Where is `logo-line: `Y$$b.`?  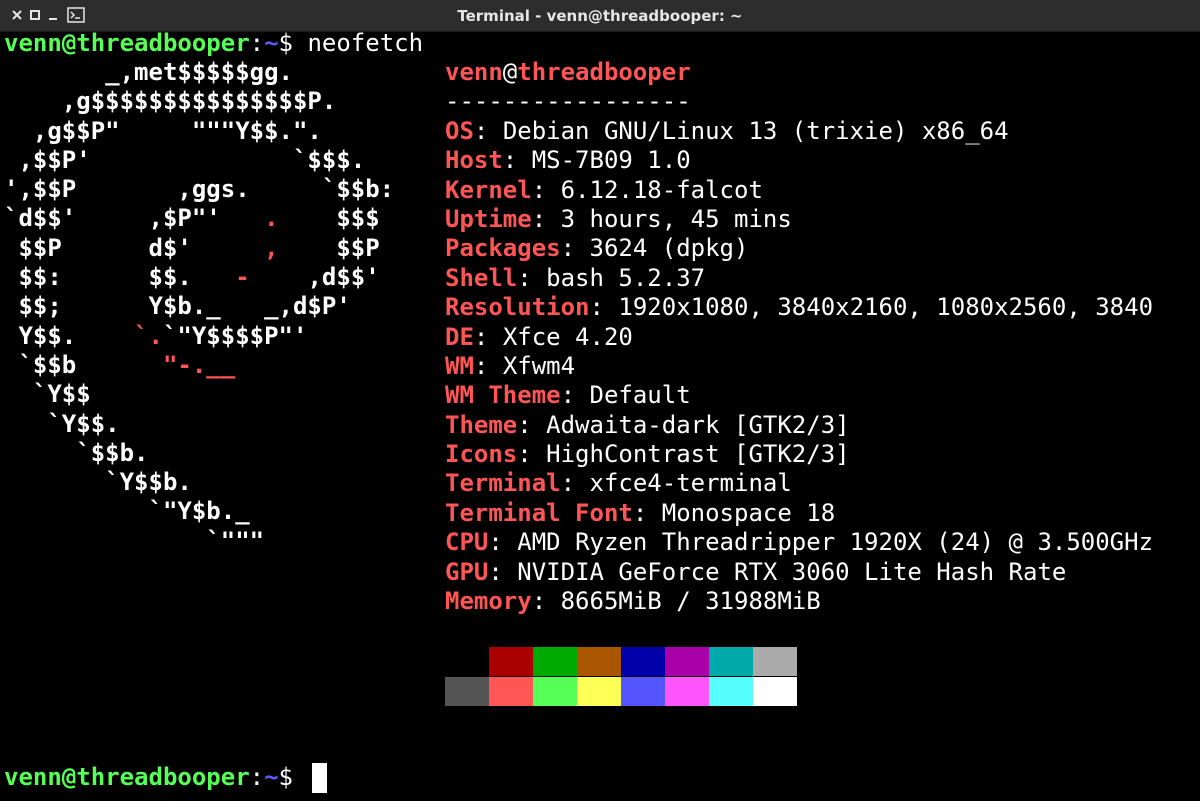
logo-line: `Y$$b. is located at coordinates (98, 482).